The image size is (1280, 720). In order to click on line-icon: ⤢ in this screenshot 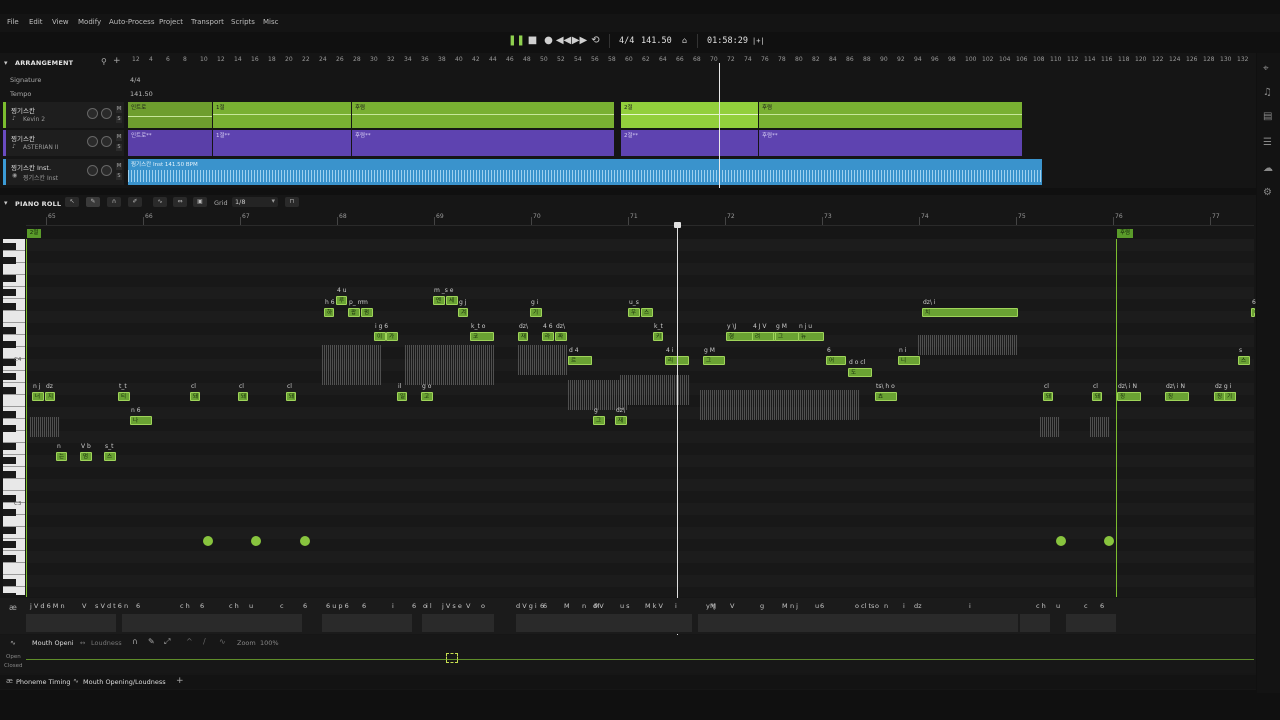, I will do `click(167, 642)`.